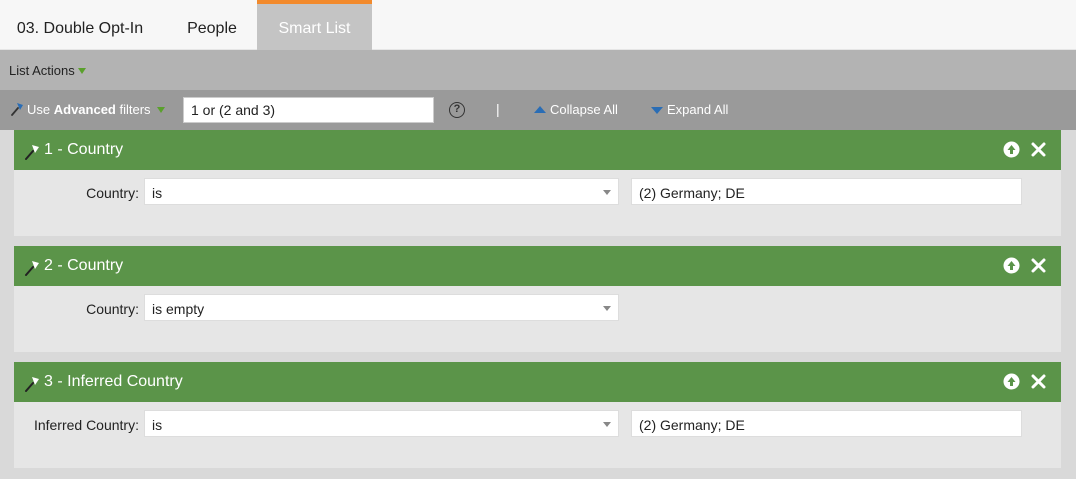  Describe the element at coordinates (42, 70) in the screenshot. I see `list-actions-label: List Actions` at that location.